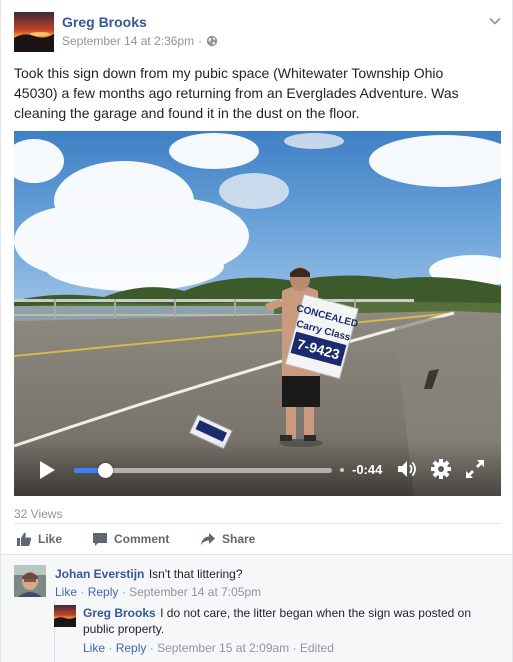  I want to click on fullscreen-icon, so click(475, 469).